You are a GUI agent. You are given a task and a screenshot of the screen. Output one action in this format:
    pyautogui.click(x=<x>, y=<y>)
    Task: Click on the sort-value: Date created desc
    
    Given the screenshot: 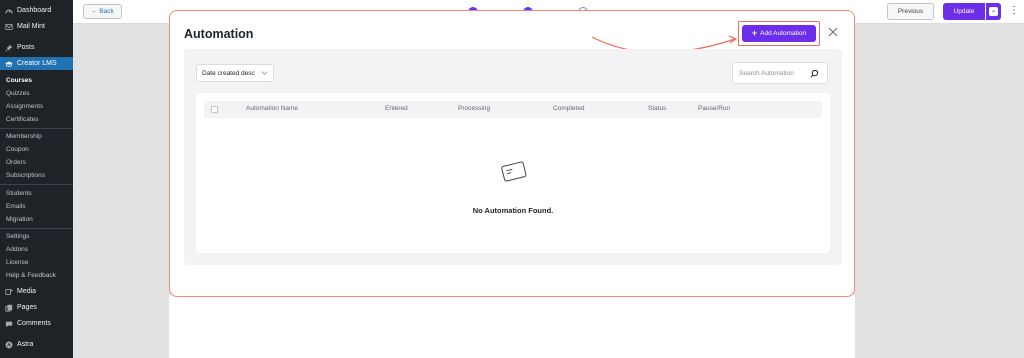 What is the action you would take?
    pyautogui.click(x=228, y=73)
    